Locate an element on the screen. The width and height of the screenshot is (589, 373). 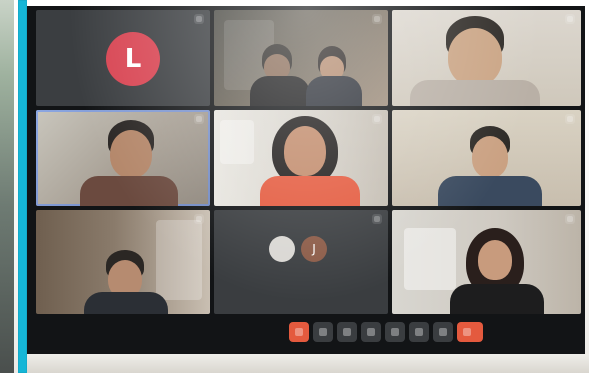
left-edge is located at coordinates (7, 186).